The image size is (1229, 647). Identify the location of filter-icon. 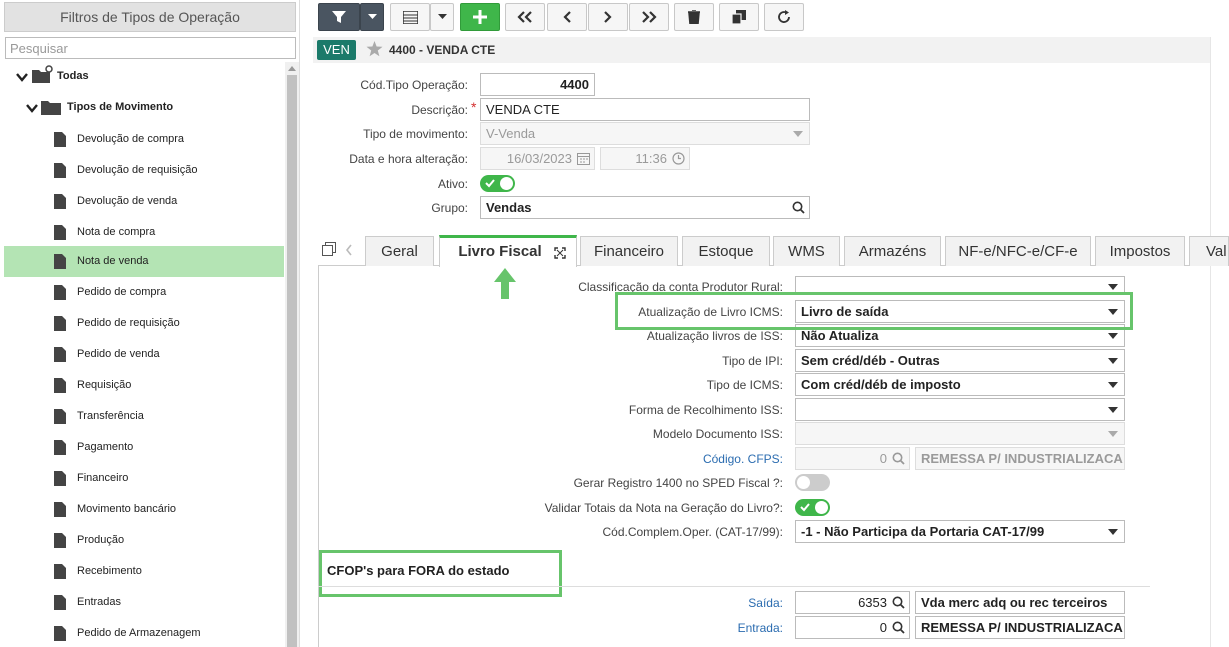
(339, 17).